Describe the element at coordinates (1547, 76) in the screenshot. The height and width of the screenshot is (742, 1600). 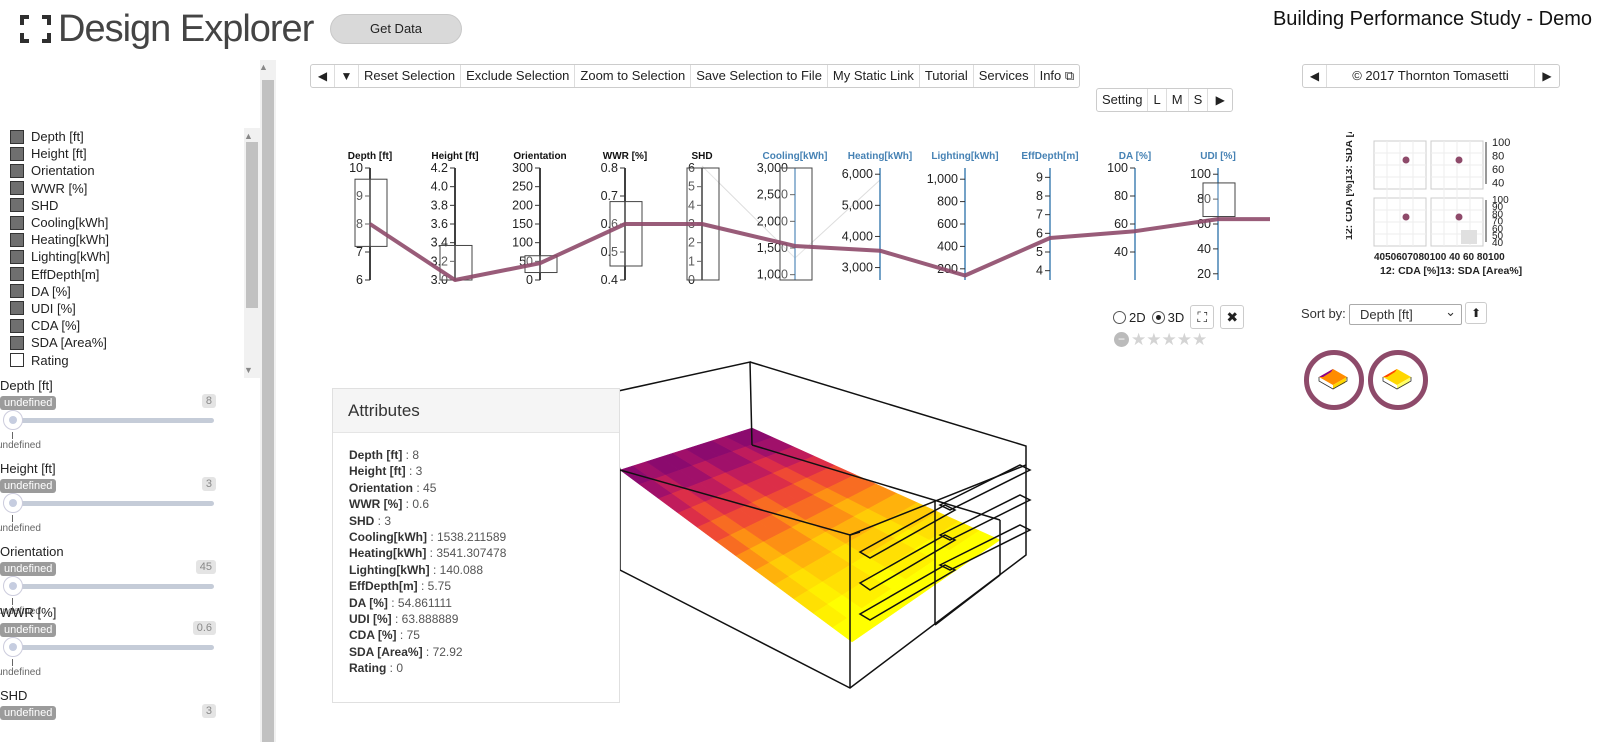
I see `copyright-next-icon: ▶` at that location.